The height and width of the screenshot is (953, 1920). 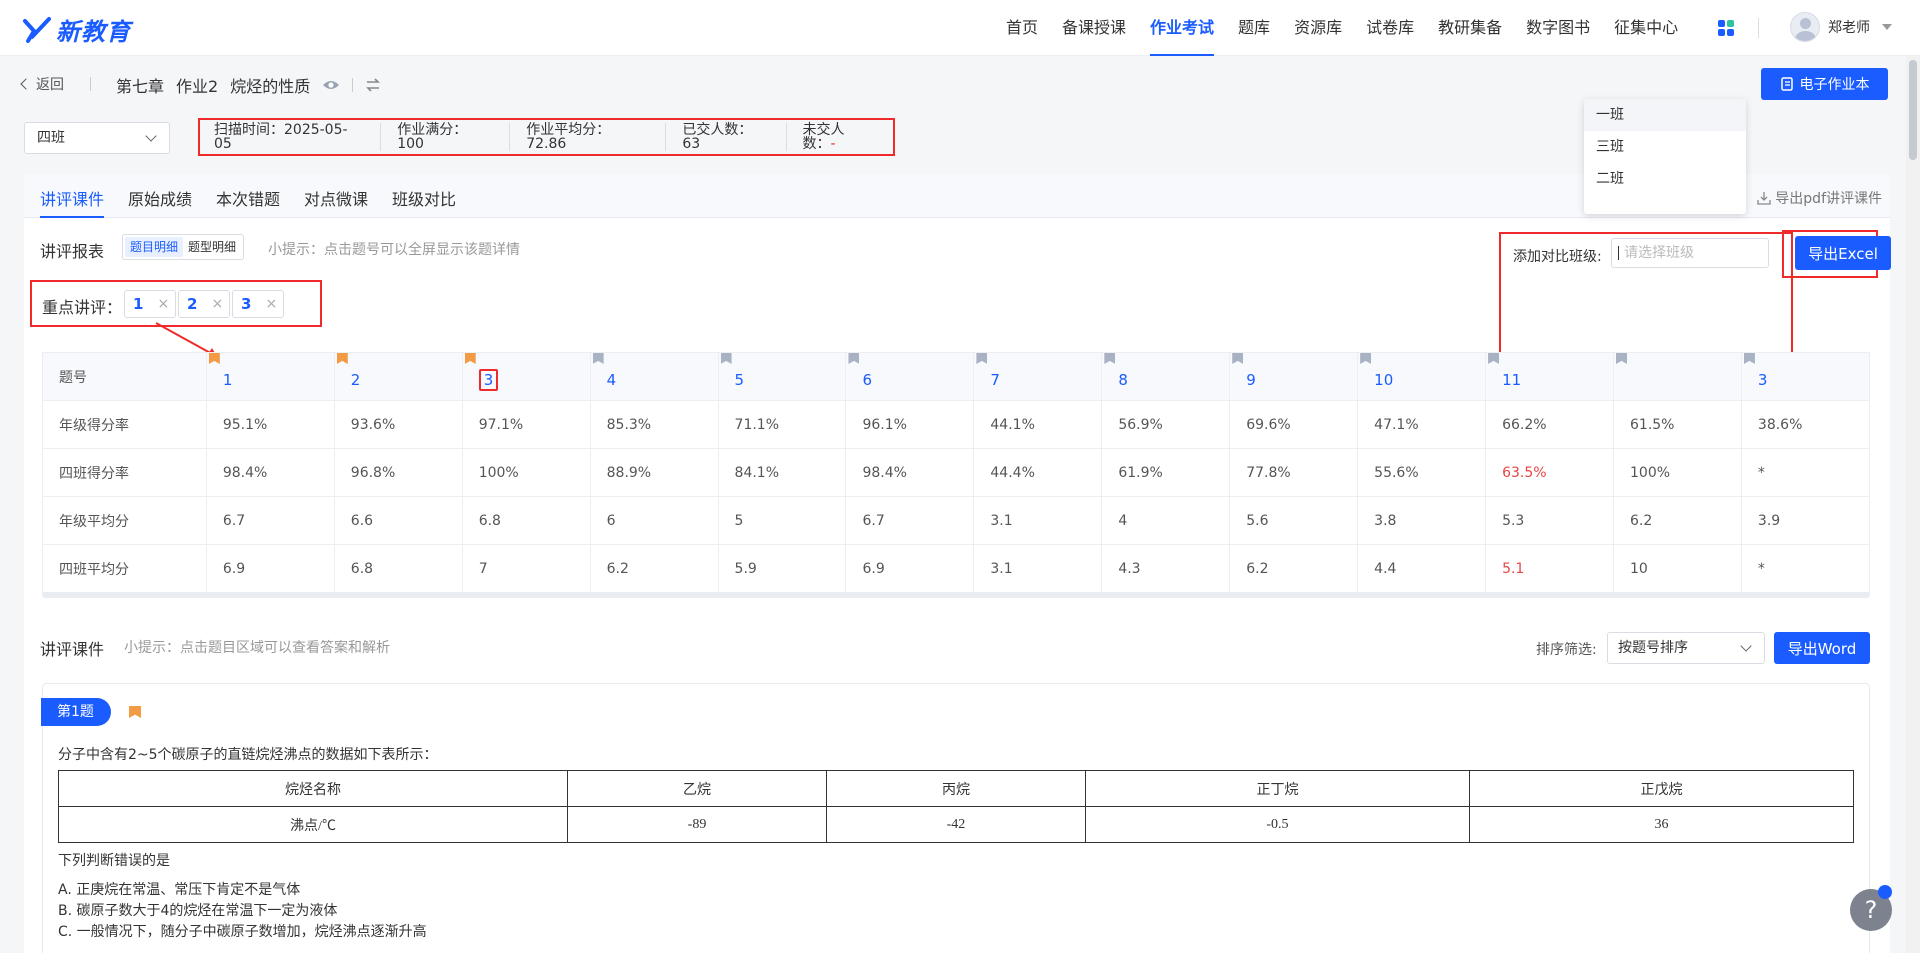 I want to click on question-number: 1, so click(x=227, y=379).